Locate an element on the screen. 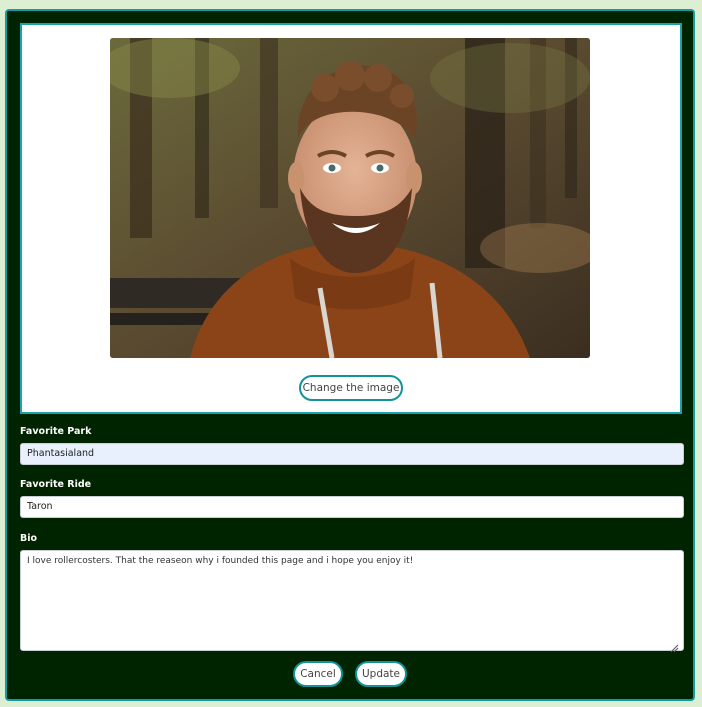  favorite-park-label: Favorite Park is located at coordinates (56, 431).